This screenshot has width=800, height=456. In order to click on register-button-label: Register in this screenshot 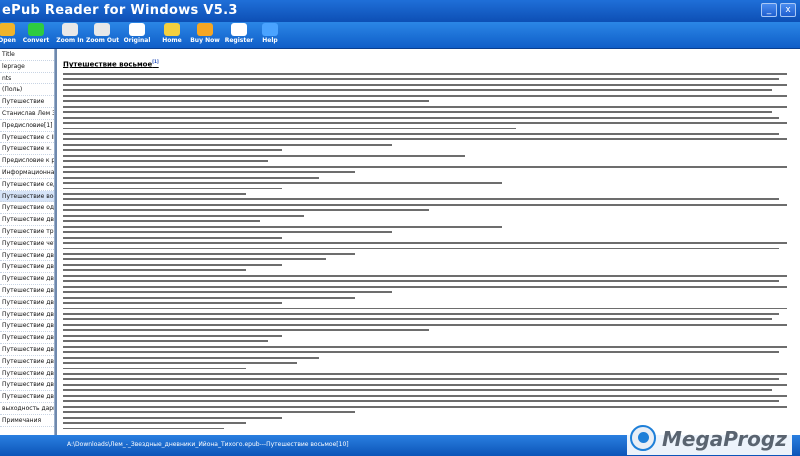, I will do `click(239, 40)`.